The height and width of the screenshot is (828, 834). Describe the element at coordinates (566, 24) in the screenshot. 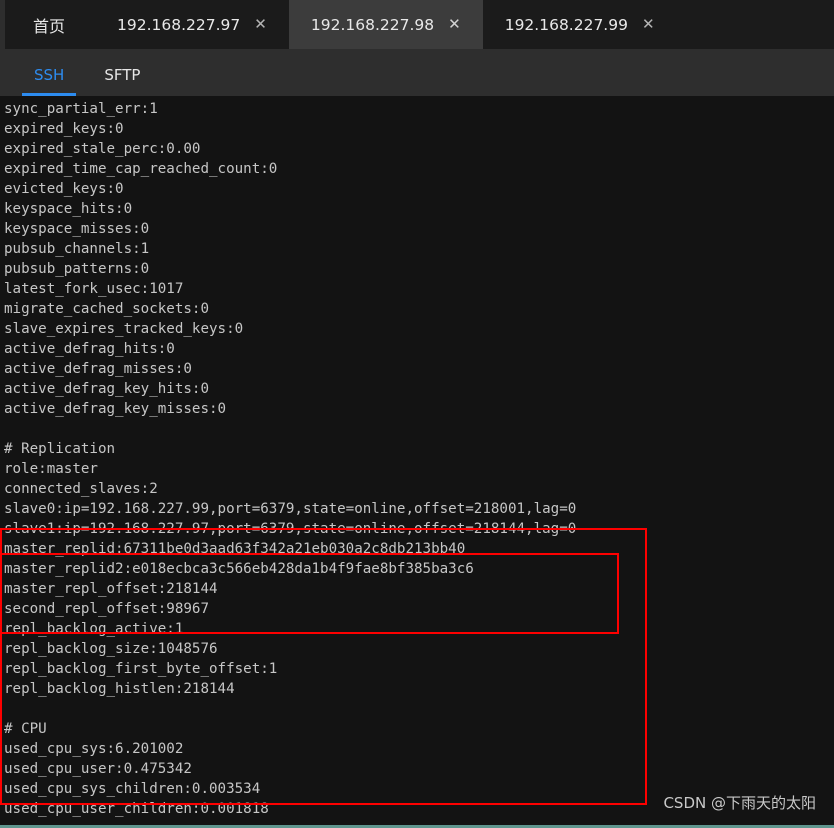

I see `tab-label: 192.168.227.99` at that location.